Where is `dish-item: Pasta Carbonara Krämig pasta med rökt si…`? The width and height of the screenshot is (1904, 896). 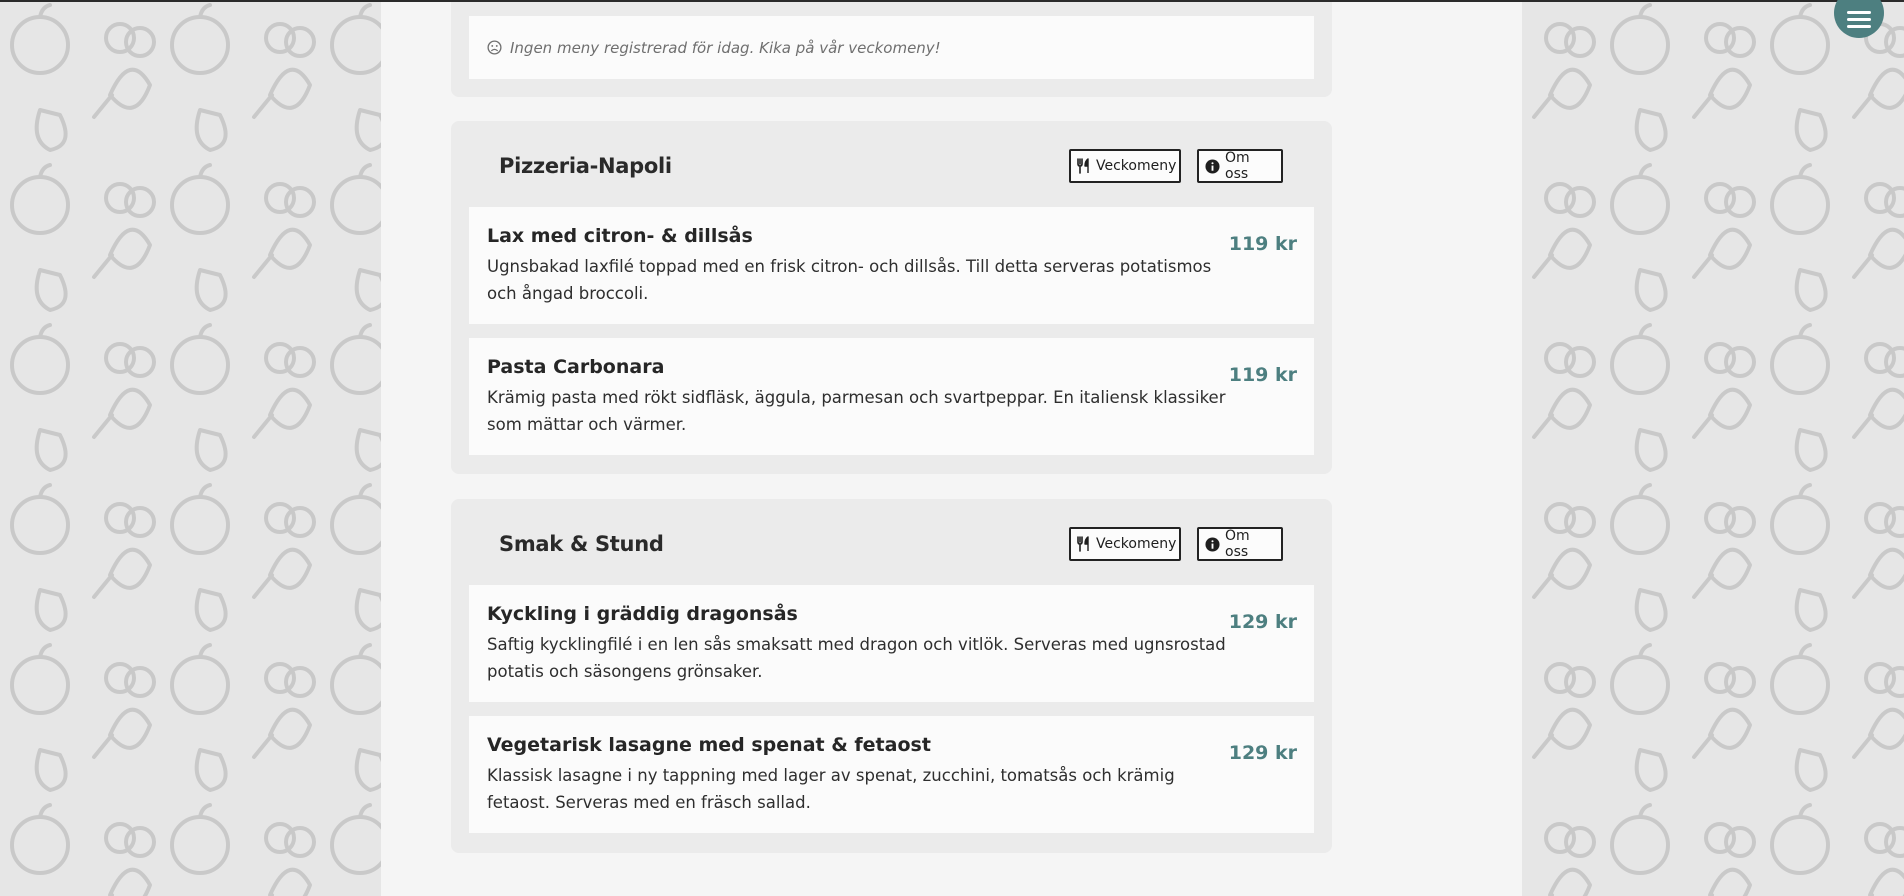
dish-item: Pasta Carbonara Krämig pasta med rökt si… is located at coordinates (891, 396).